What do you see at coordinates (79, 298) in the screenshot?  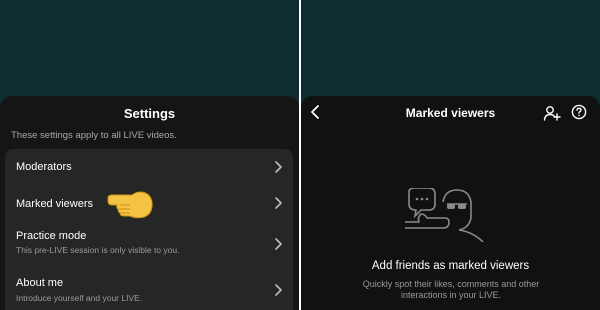 I see `settings-item-description: Introduce yourself and your LIVE.` at bounding box center [79, 298].